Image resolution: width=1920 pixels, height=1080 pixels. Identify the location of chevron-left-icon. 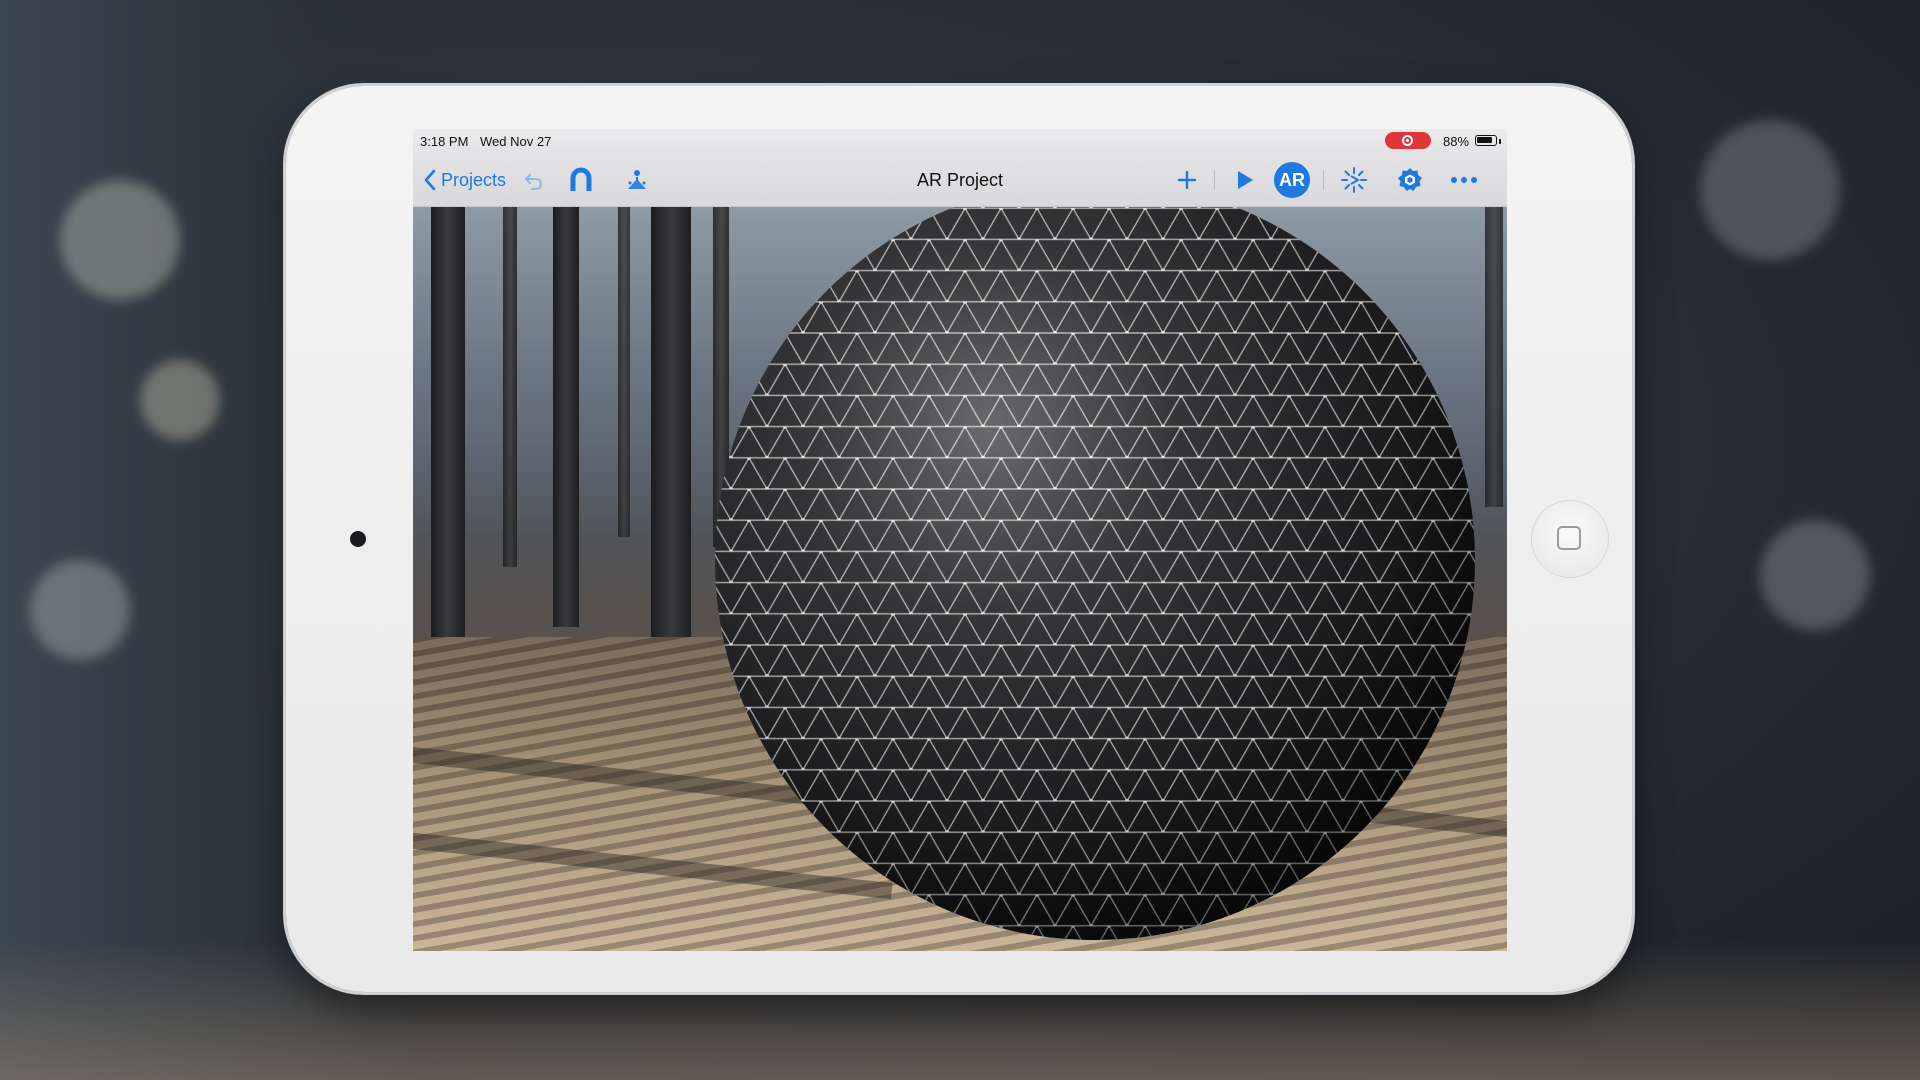
(430, 180).